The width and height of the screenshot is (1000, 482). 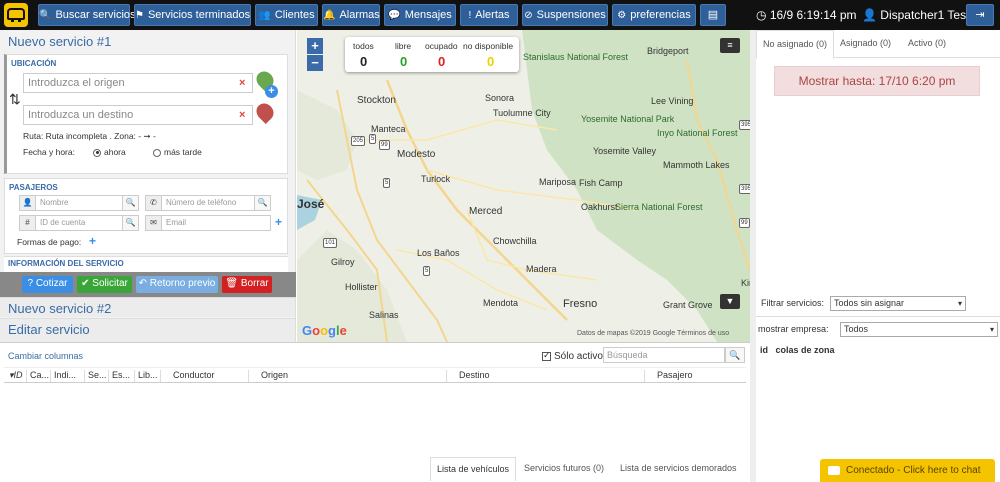 I want to click on destination-input: Introduzca un destino, so click(x=138, y=115).